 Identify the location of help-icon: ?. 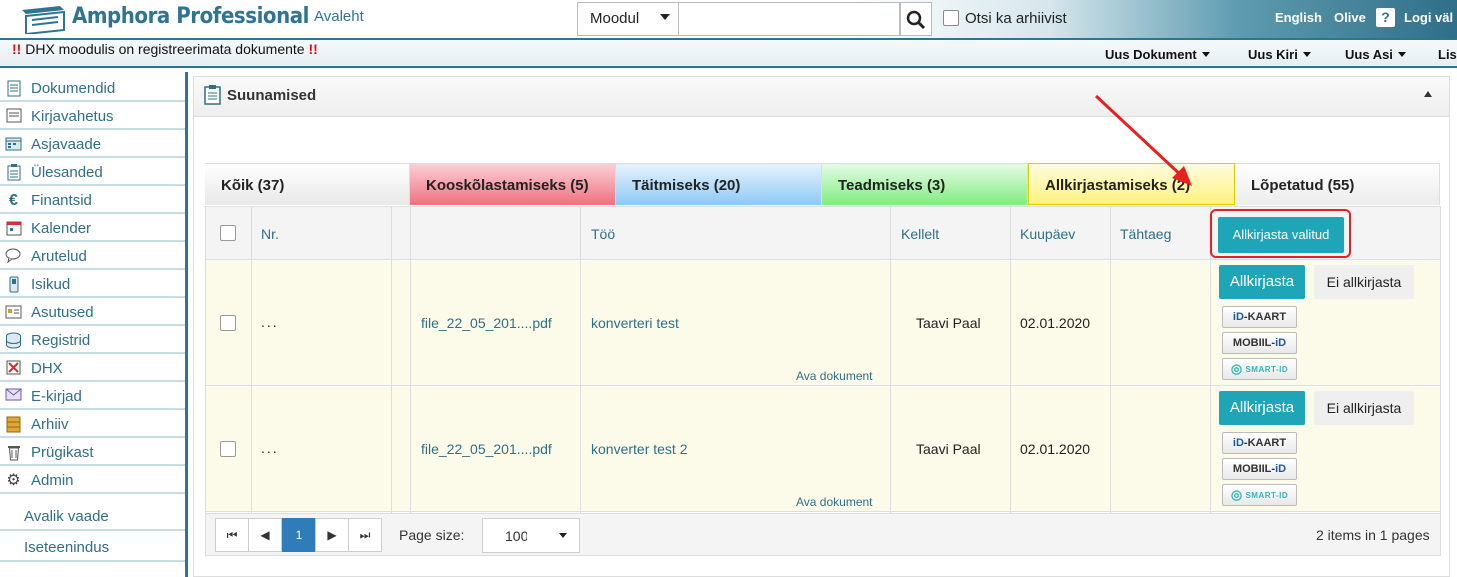
(1385, 17).